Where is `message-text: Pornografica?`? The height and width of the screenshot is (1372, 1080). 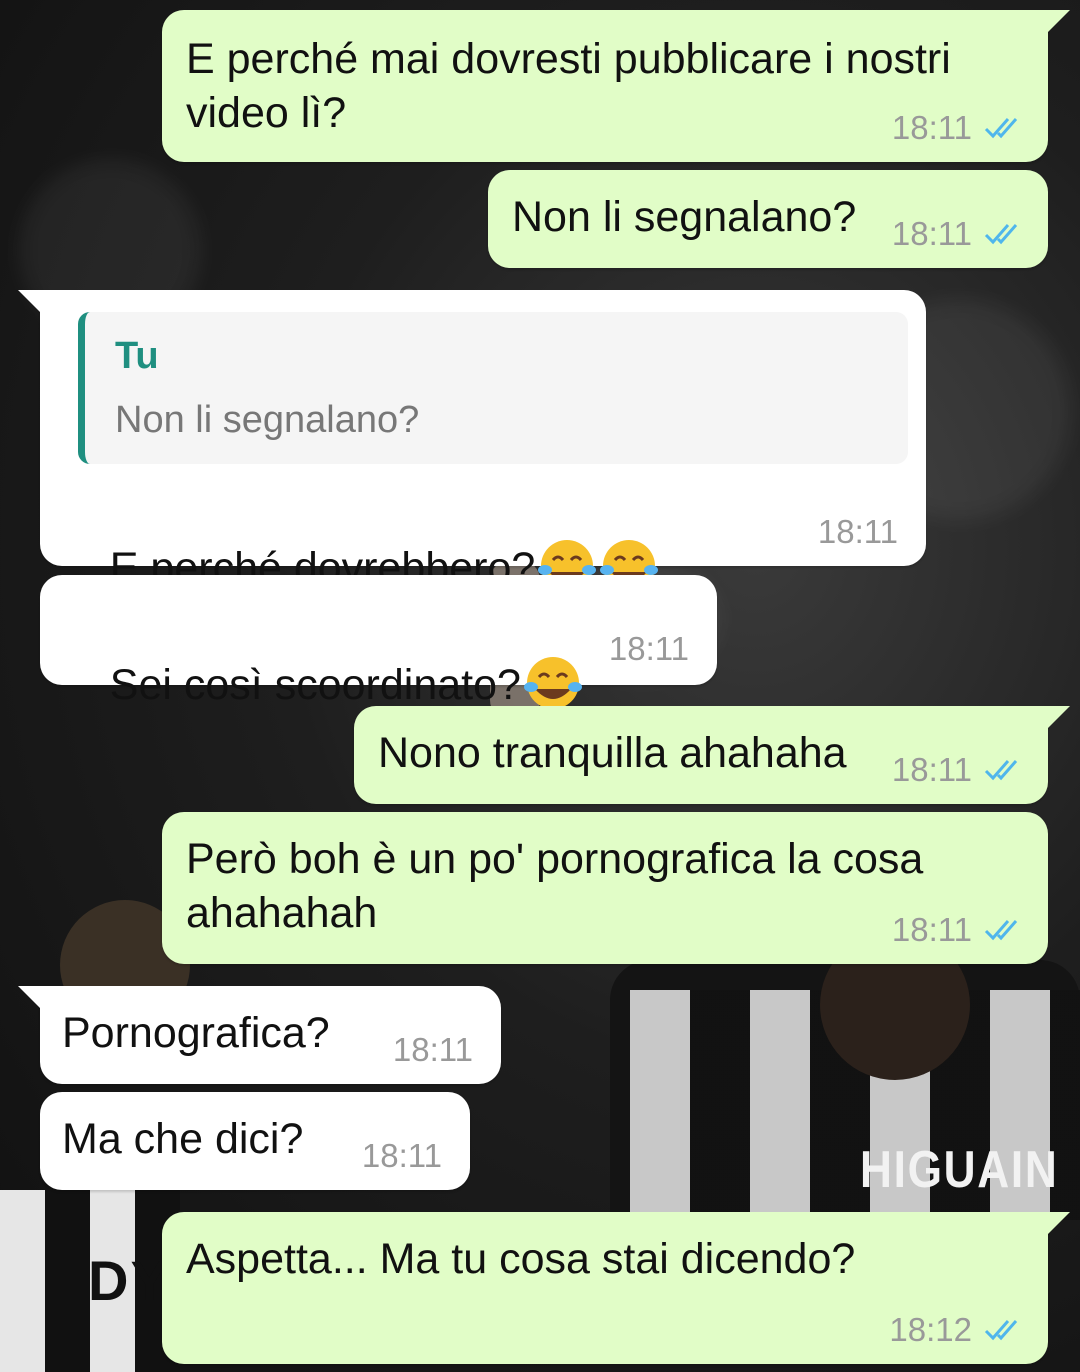
message-text: Pornografica? is located at coordinates (196, 1033).